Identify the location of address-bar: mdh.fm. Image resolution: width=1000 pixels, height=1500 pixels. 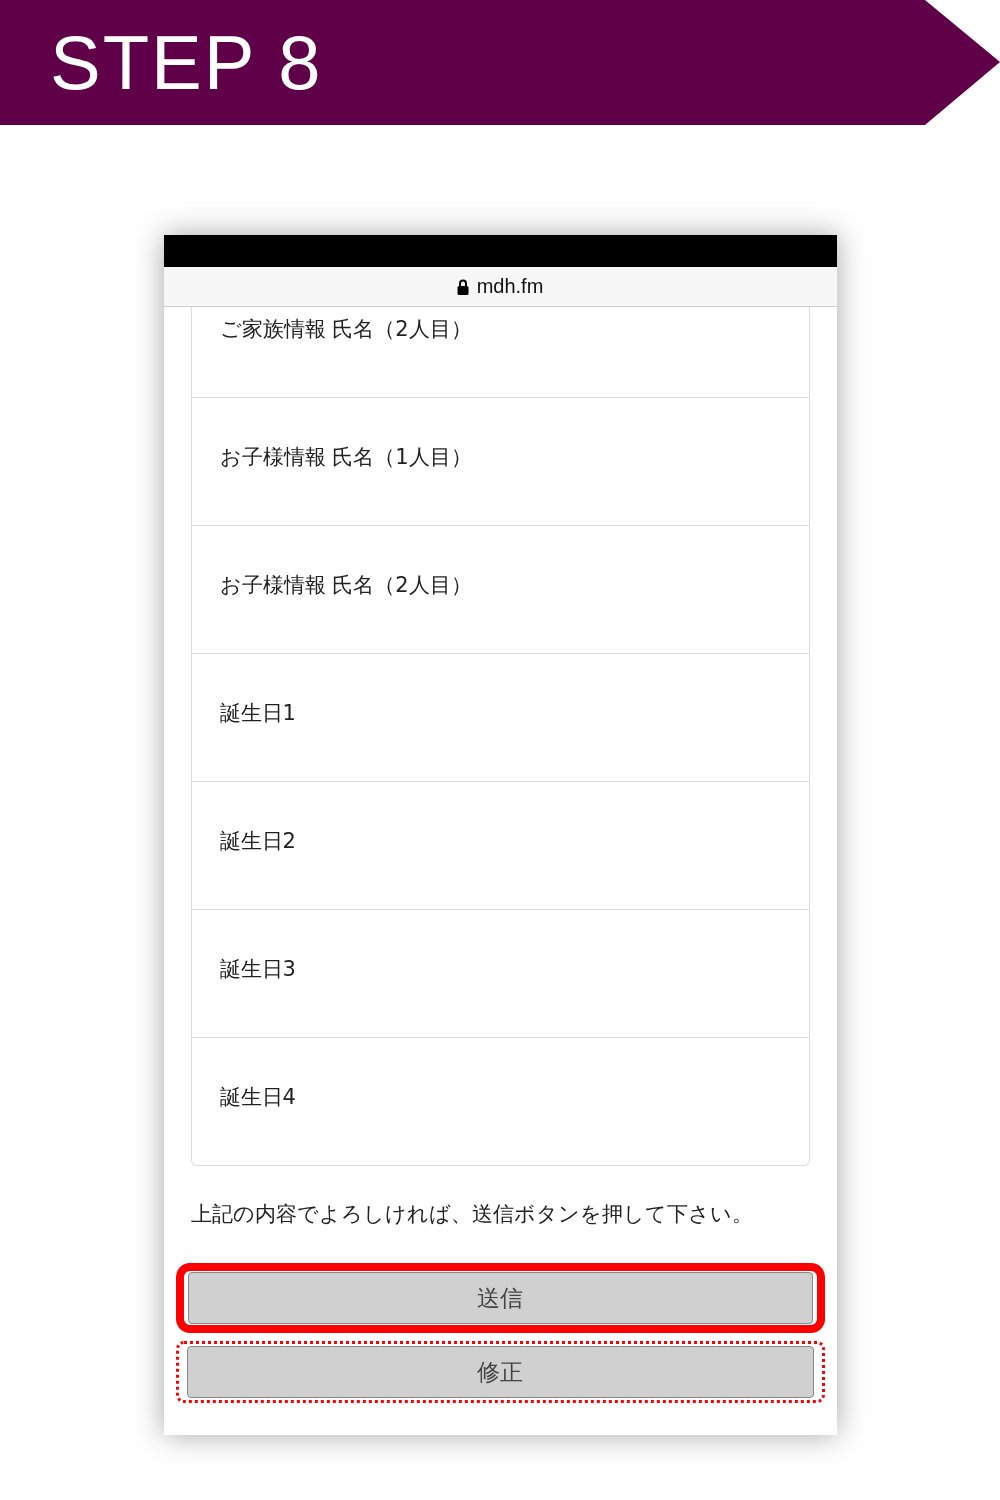
(500, 287).